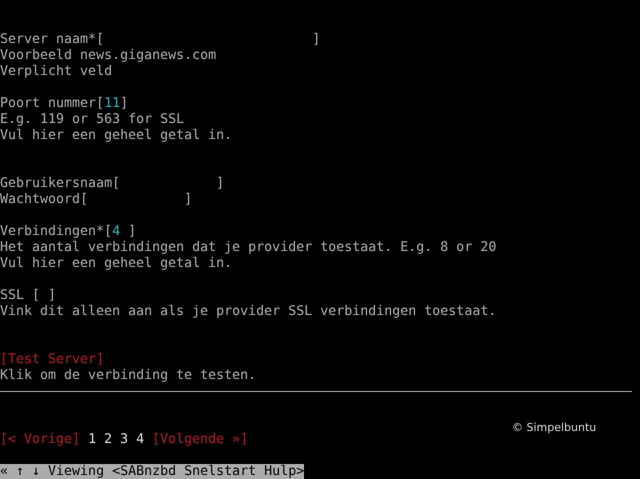 The width and height of the screenshot is (640, 479). What do you see at coordinates (48, 40) in the screenshot?
I see `field-label: Server naam*` at bounding box center [48, 40].